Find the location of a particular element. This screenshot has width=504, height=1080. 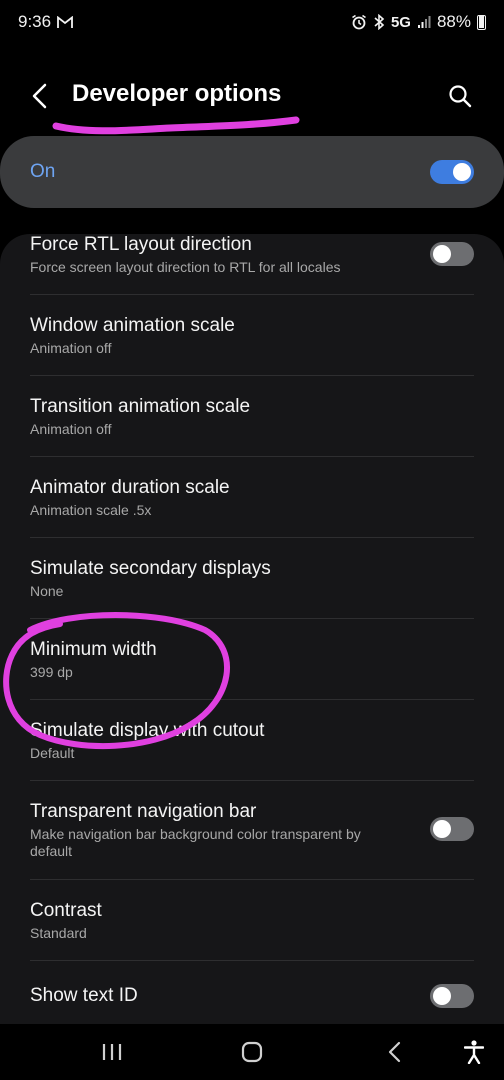

alarm-icon is located at coordinates (359, 22).